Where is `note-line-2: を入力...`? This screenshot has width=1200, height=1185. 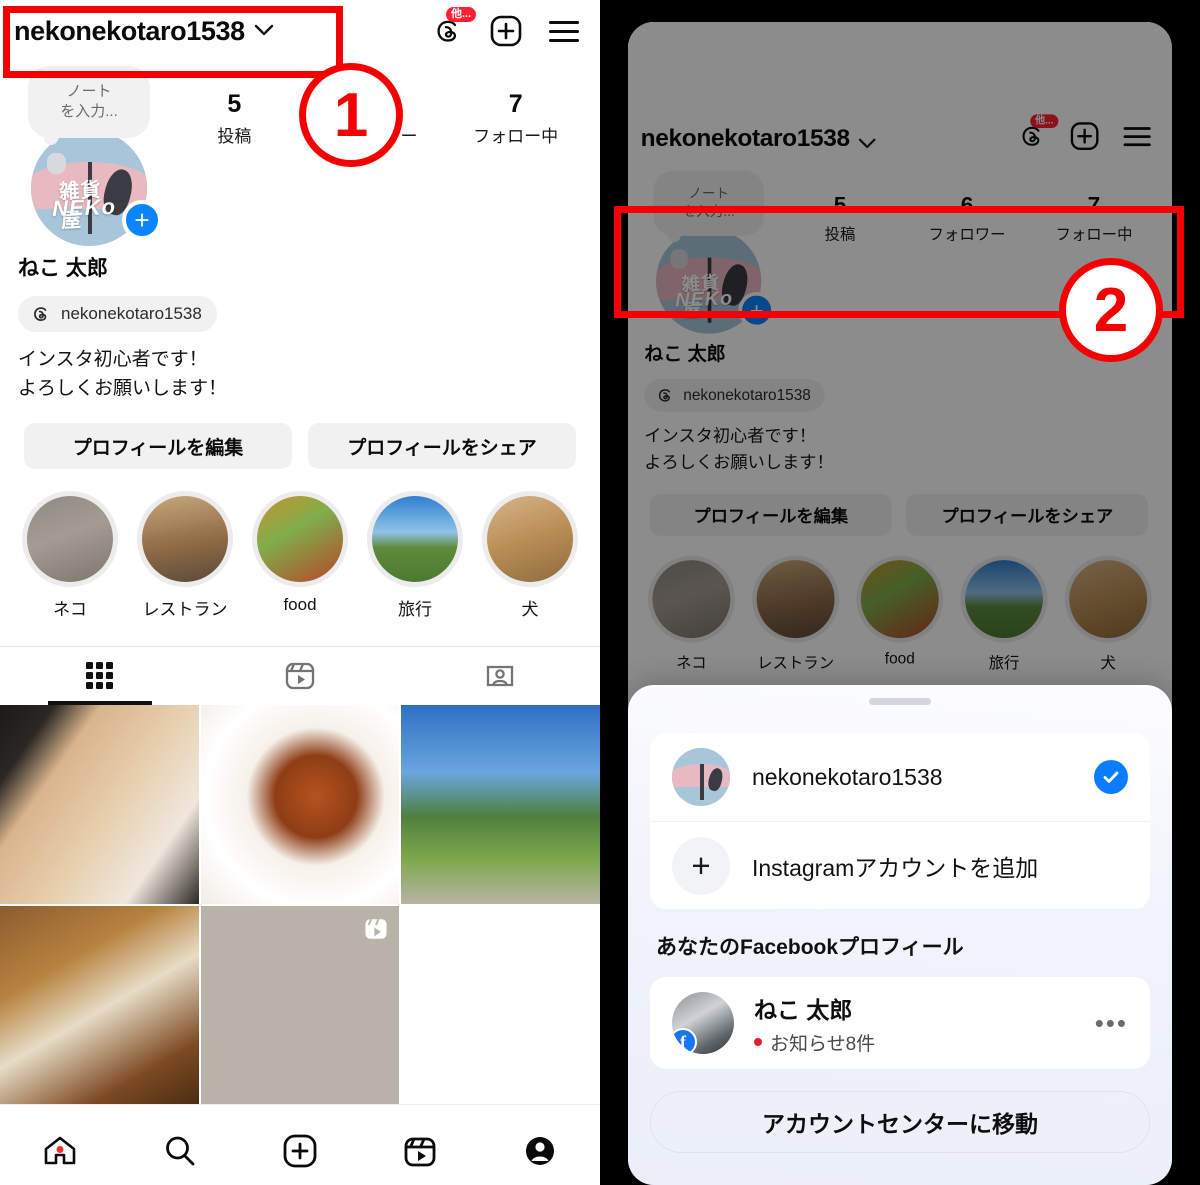
note-line-2: を入力... is located at coordinates (89, 111).